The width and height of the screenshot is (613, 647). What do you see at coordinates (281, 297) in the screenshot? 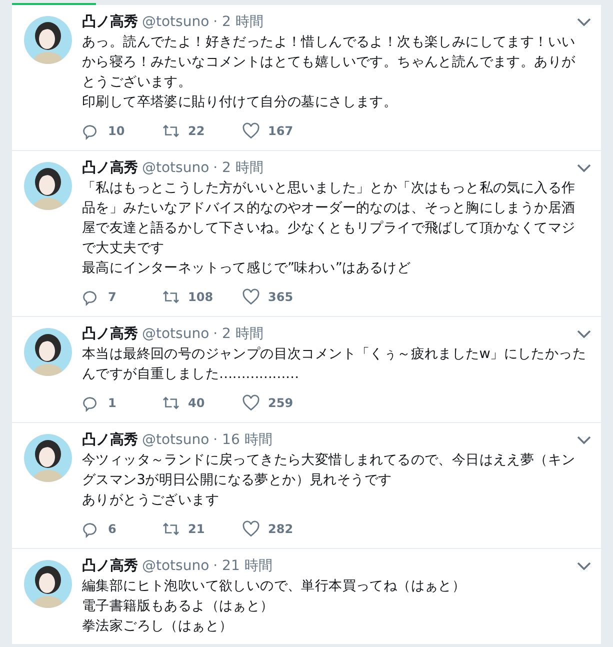
I see `like-count: 365` at bounding box center [281, 297].